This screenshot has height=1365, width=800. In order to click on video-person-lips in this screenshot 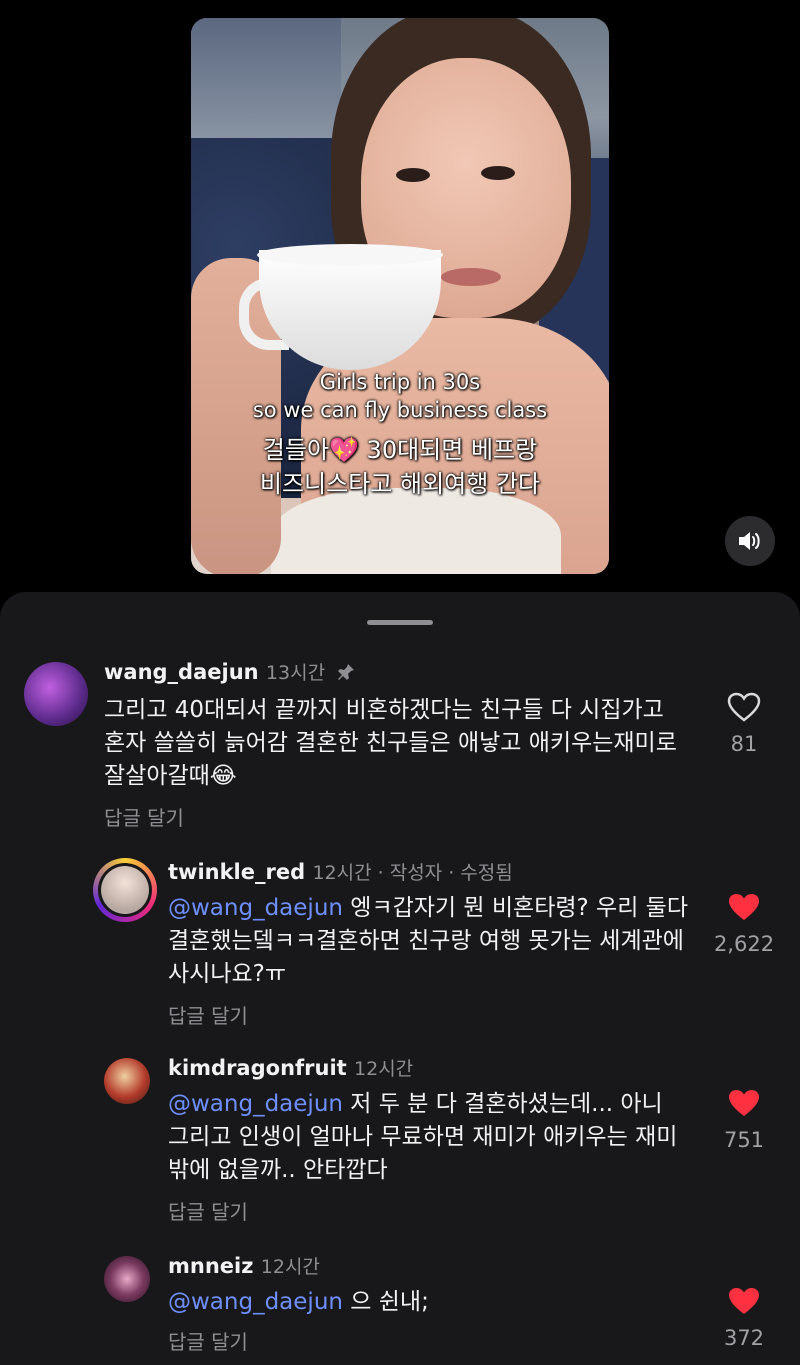, I will do `click(471, 277)`.